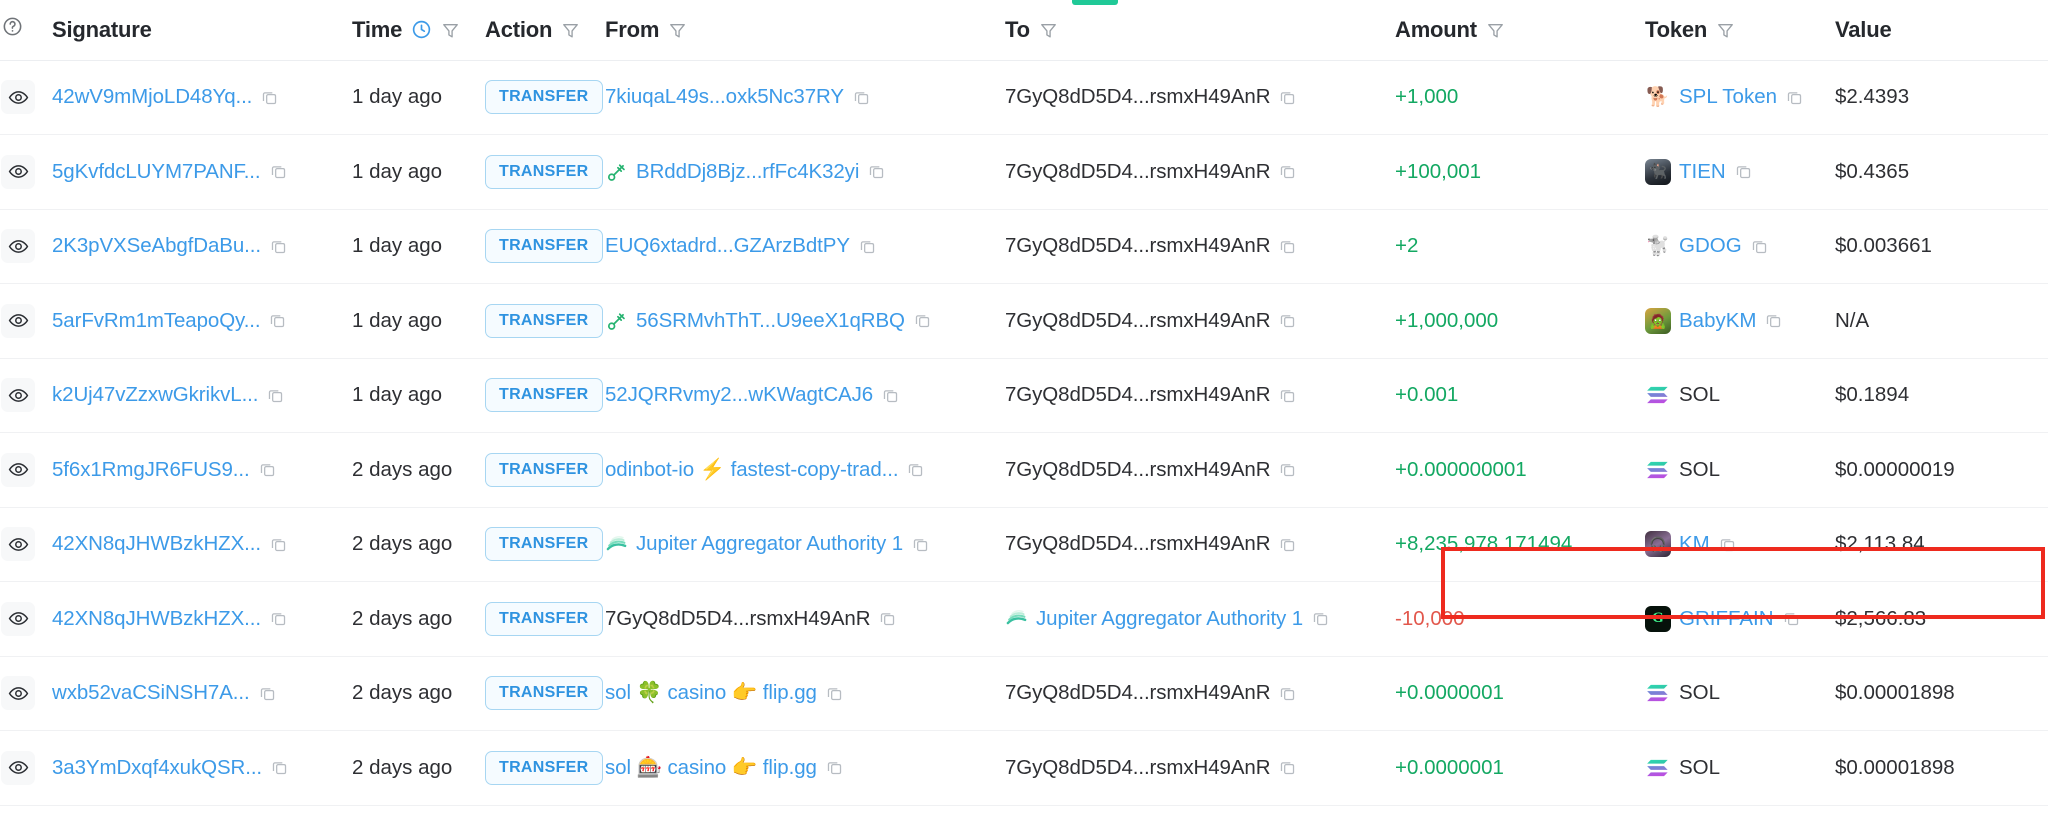 This screenshot has height=828, width=2048. Describe the element at coordinates (711, 693) in the screenshot. I see `from-address: sol 🍀 casino 👉 flip.gg` at that location.